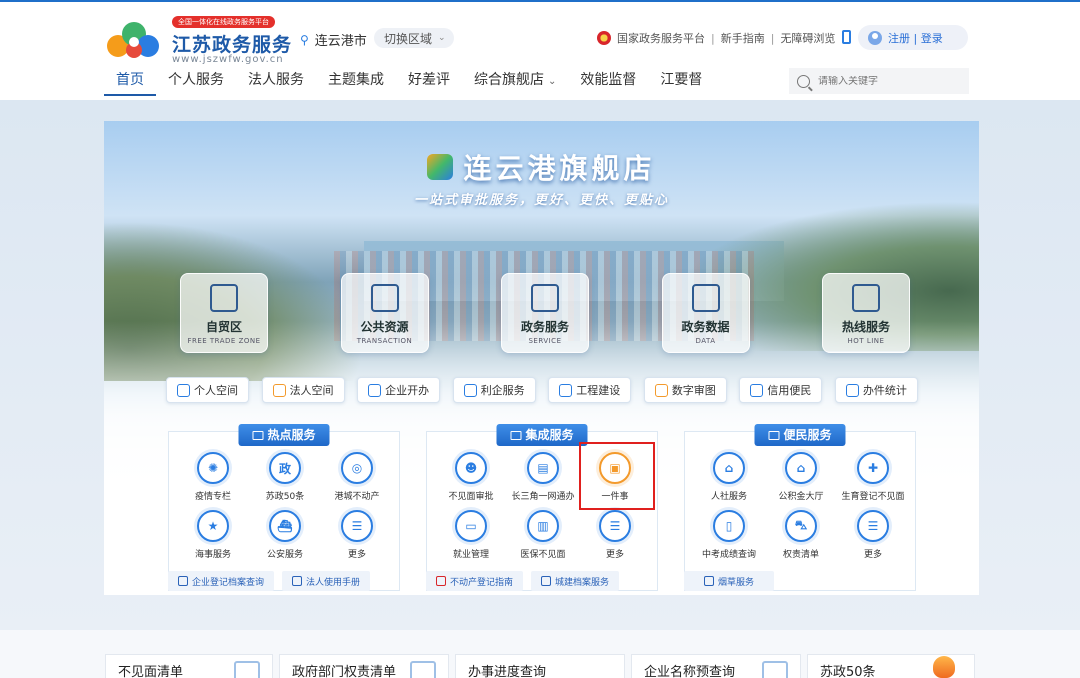 The width and height of the screenshot is (1080, 678). Describe the element at coordinates (471, 535) in the screenshot. I see `service-employment: ▭ 就业管理` at that location.